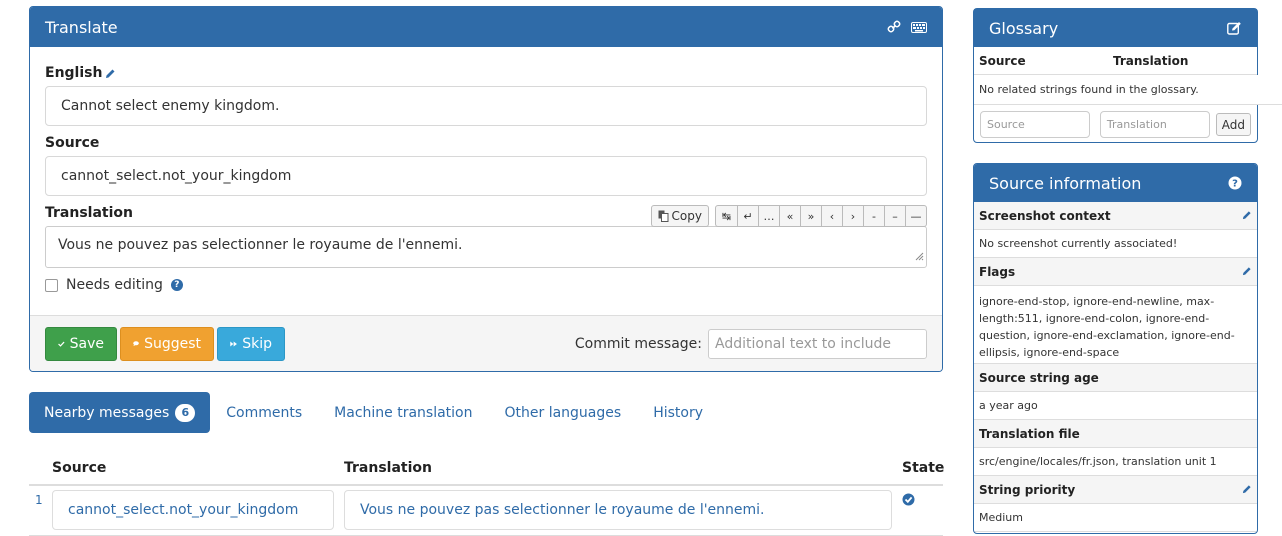  I want to click on flags-label: Flags, so click(997, 271).